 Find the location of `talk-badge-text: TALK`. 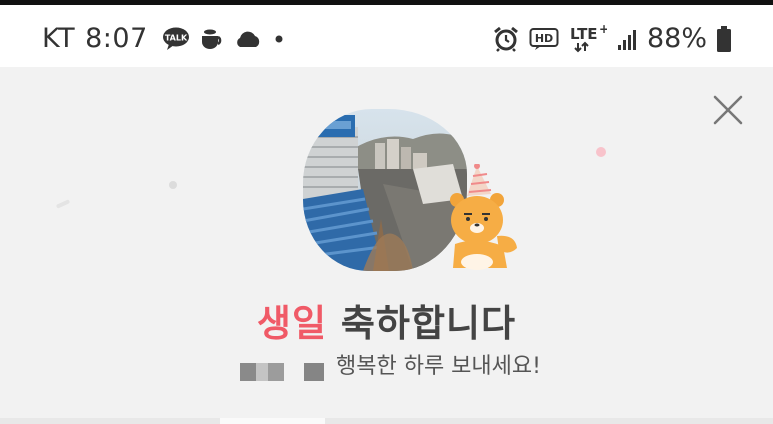

talk-badge-text: TALK is located at coordinates (176, 37).